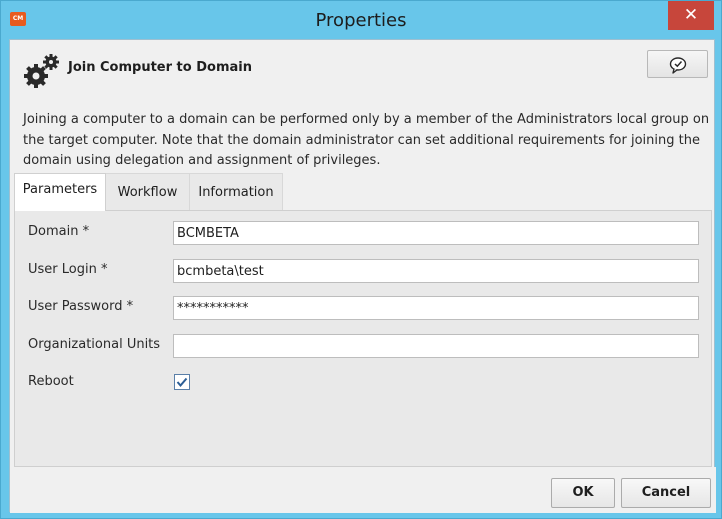  What do you see at coordinates (363, 192) in the screenshot?
I see `tab-bar: Parameters Workflow Information` at bounding box center [363, 192].